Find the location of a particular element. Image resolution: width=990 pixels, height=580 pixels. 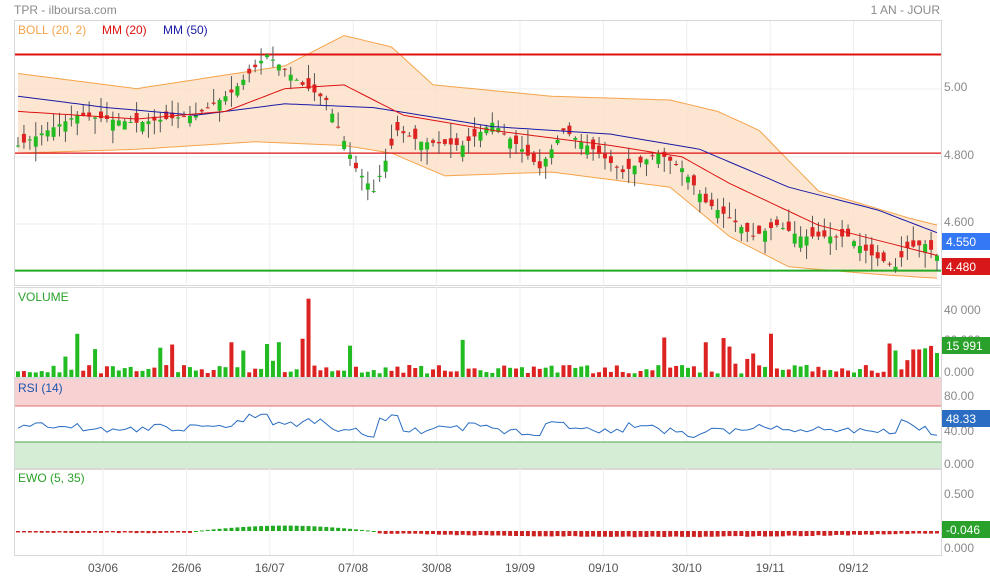

price-tick-480: 4.800 is located at coordinates (959, 155).